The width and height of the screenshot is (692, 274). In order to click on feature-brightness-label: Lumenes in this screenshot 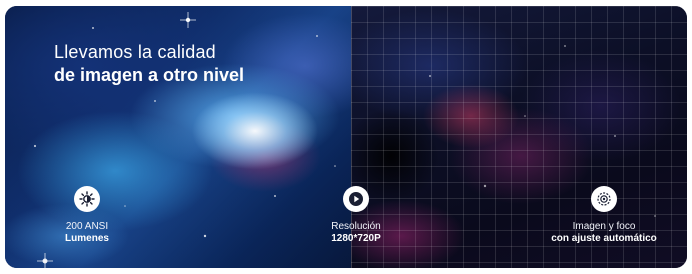, I will do `click(87, 238)`.